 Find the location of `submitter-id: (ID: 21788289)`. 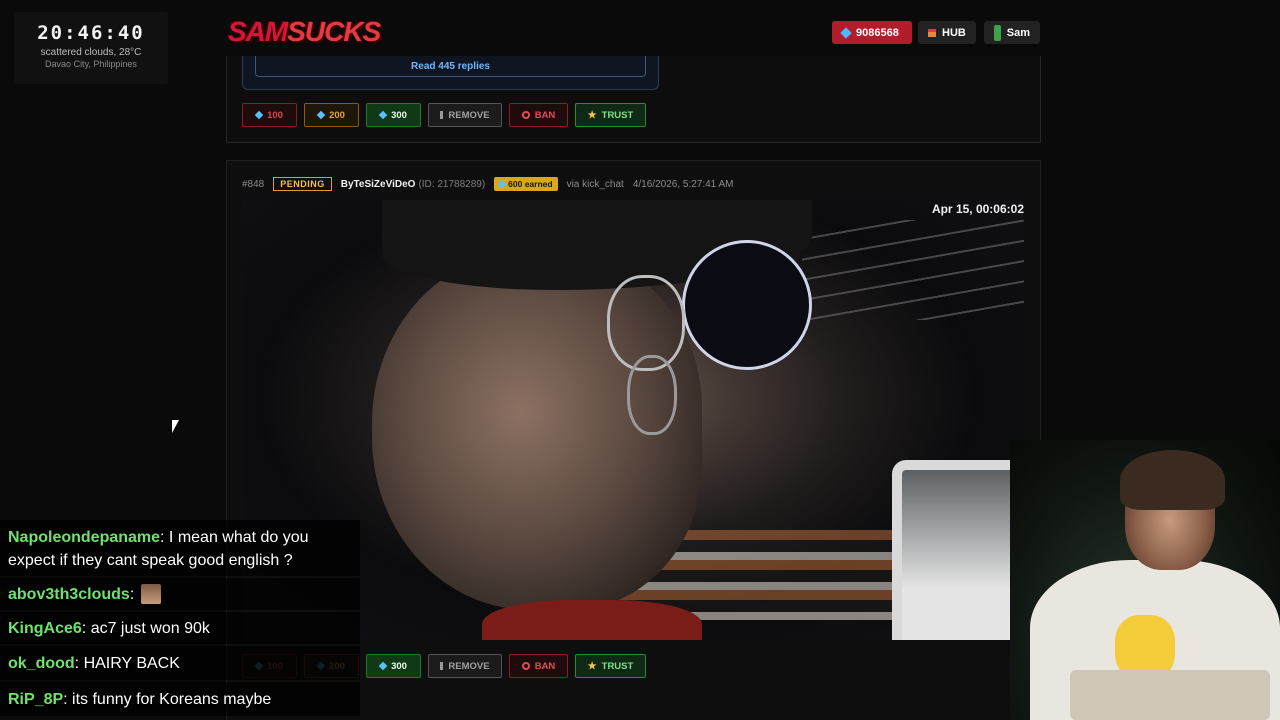

submitter-id: (ID: 21788289) is located at coordinates (452, 184).